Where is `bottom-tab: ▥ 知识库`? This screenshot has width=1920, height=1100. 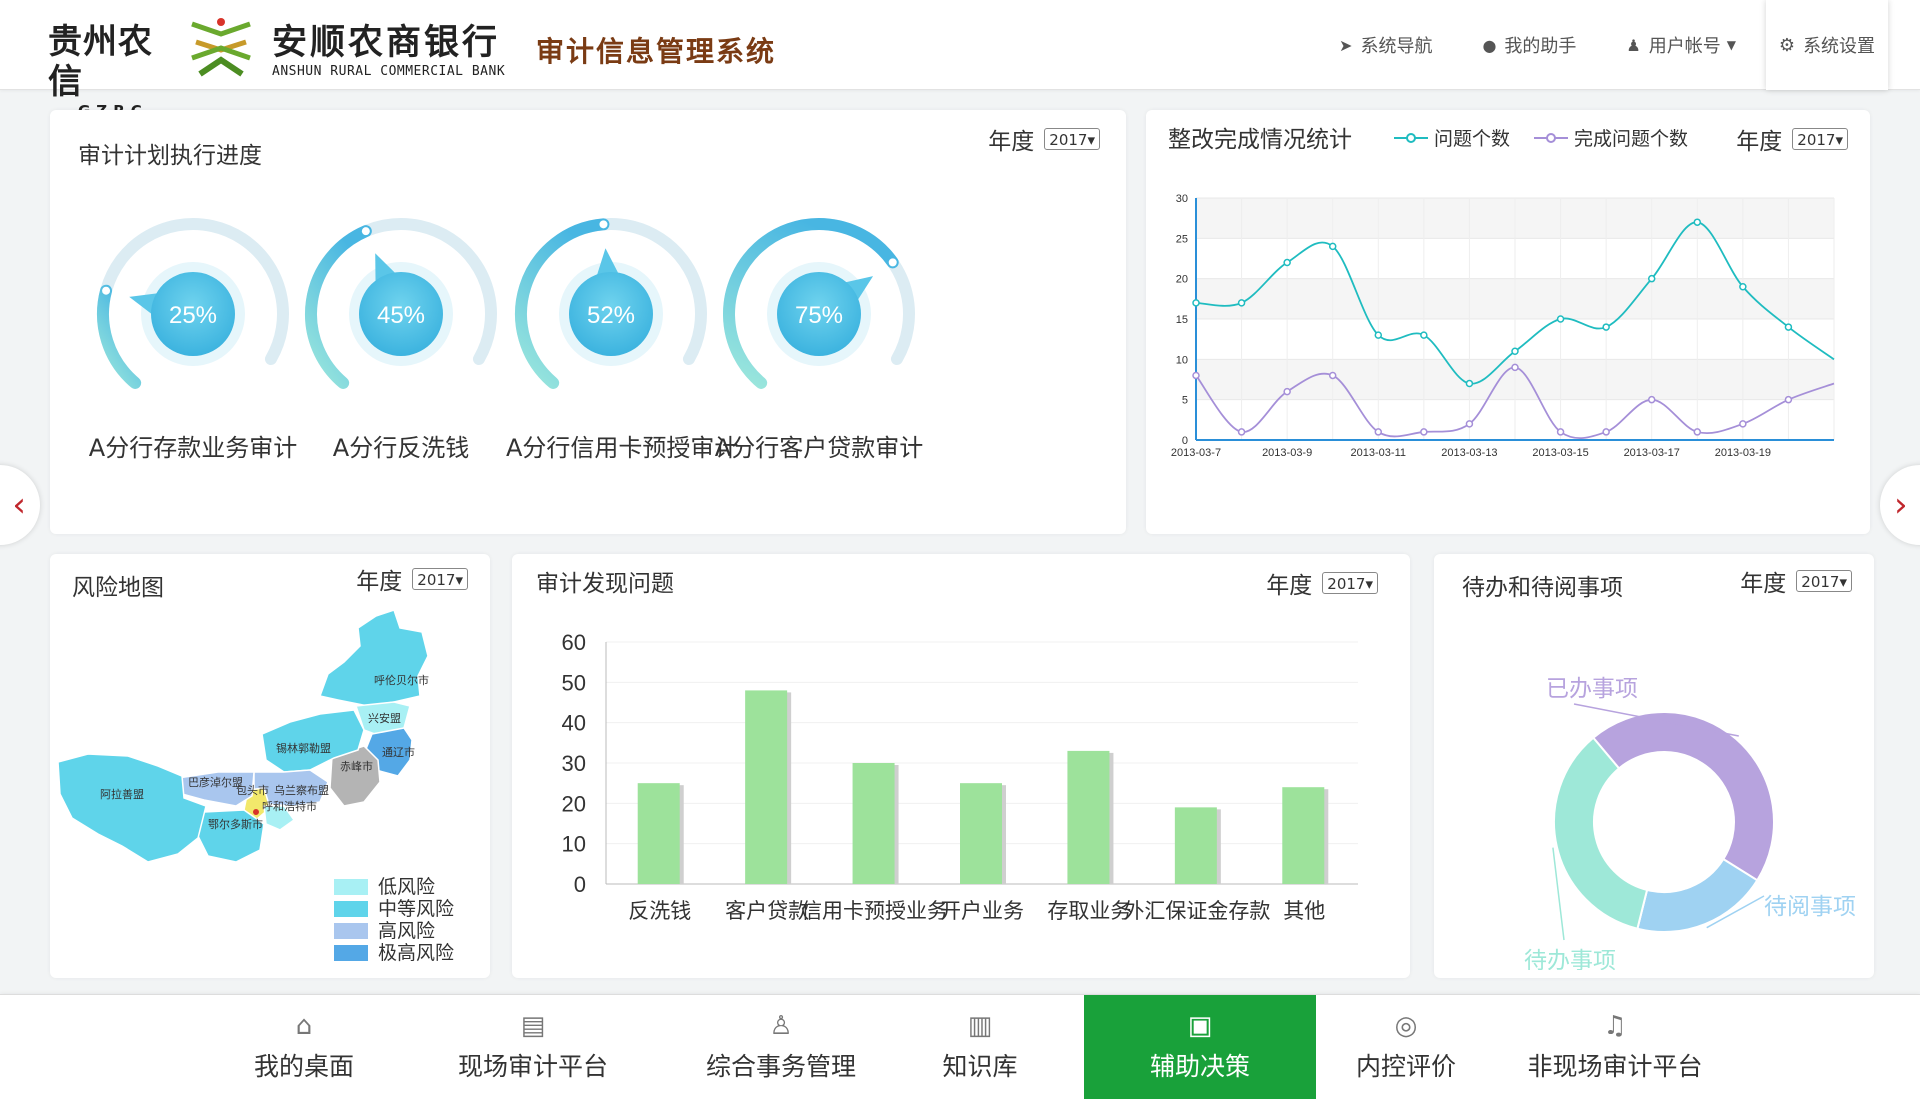 bottom-tab: ▥ 知识库 is located at coordinates (980, 1047).